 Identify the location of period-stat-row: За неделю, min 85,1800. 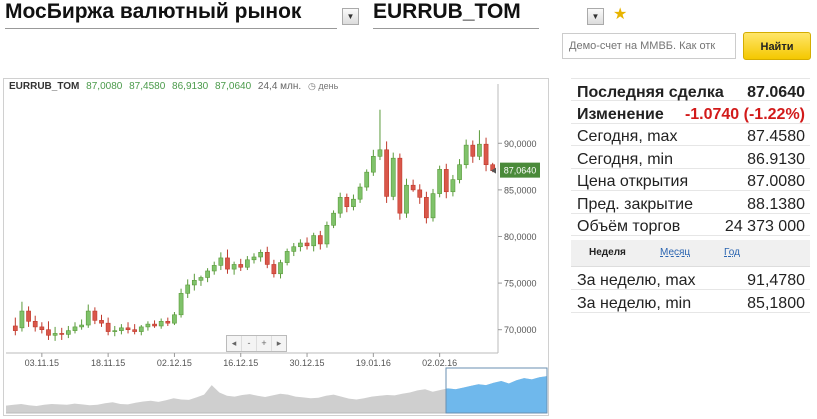
(690, 301).